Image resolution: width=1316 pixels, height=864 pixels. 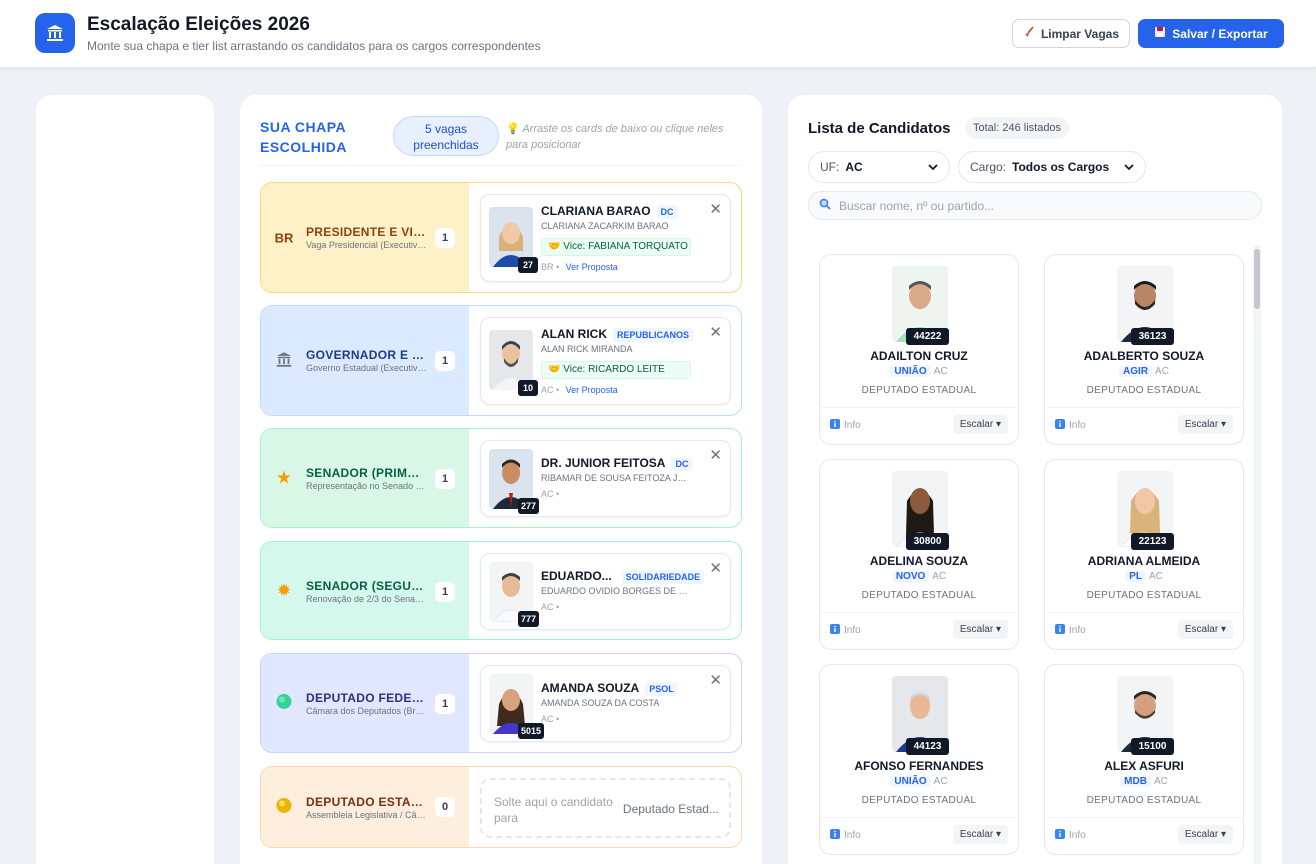 I want to click on bank-icon, so click(x=55, y=33).